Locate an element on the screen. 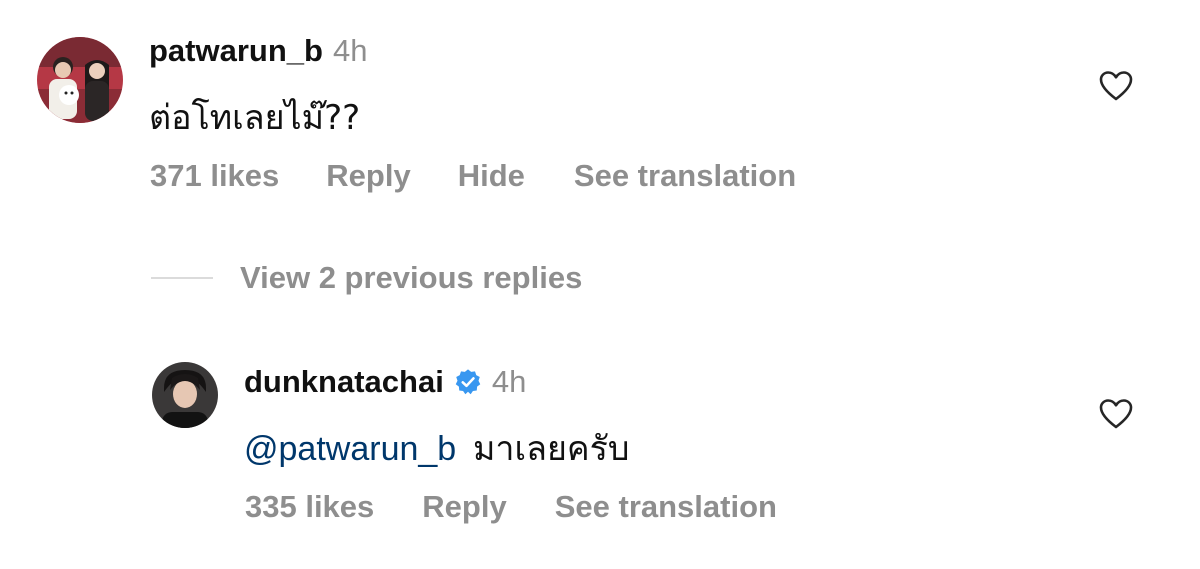 This screenshot has width=1200, height=569. comment-body: ต่อโทเลยไม๊?? is located at coordinates (255, 118).